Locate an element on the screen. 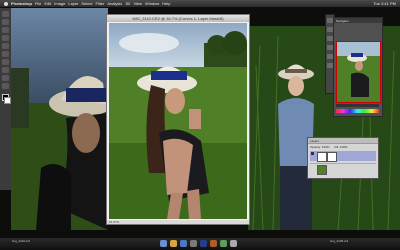 The height and width of the screenshot is (250, 400). layers-panel-title: Layers is located at coordinates (315, 141).